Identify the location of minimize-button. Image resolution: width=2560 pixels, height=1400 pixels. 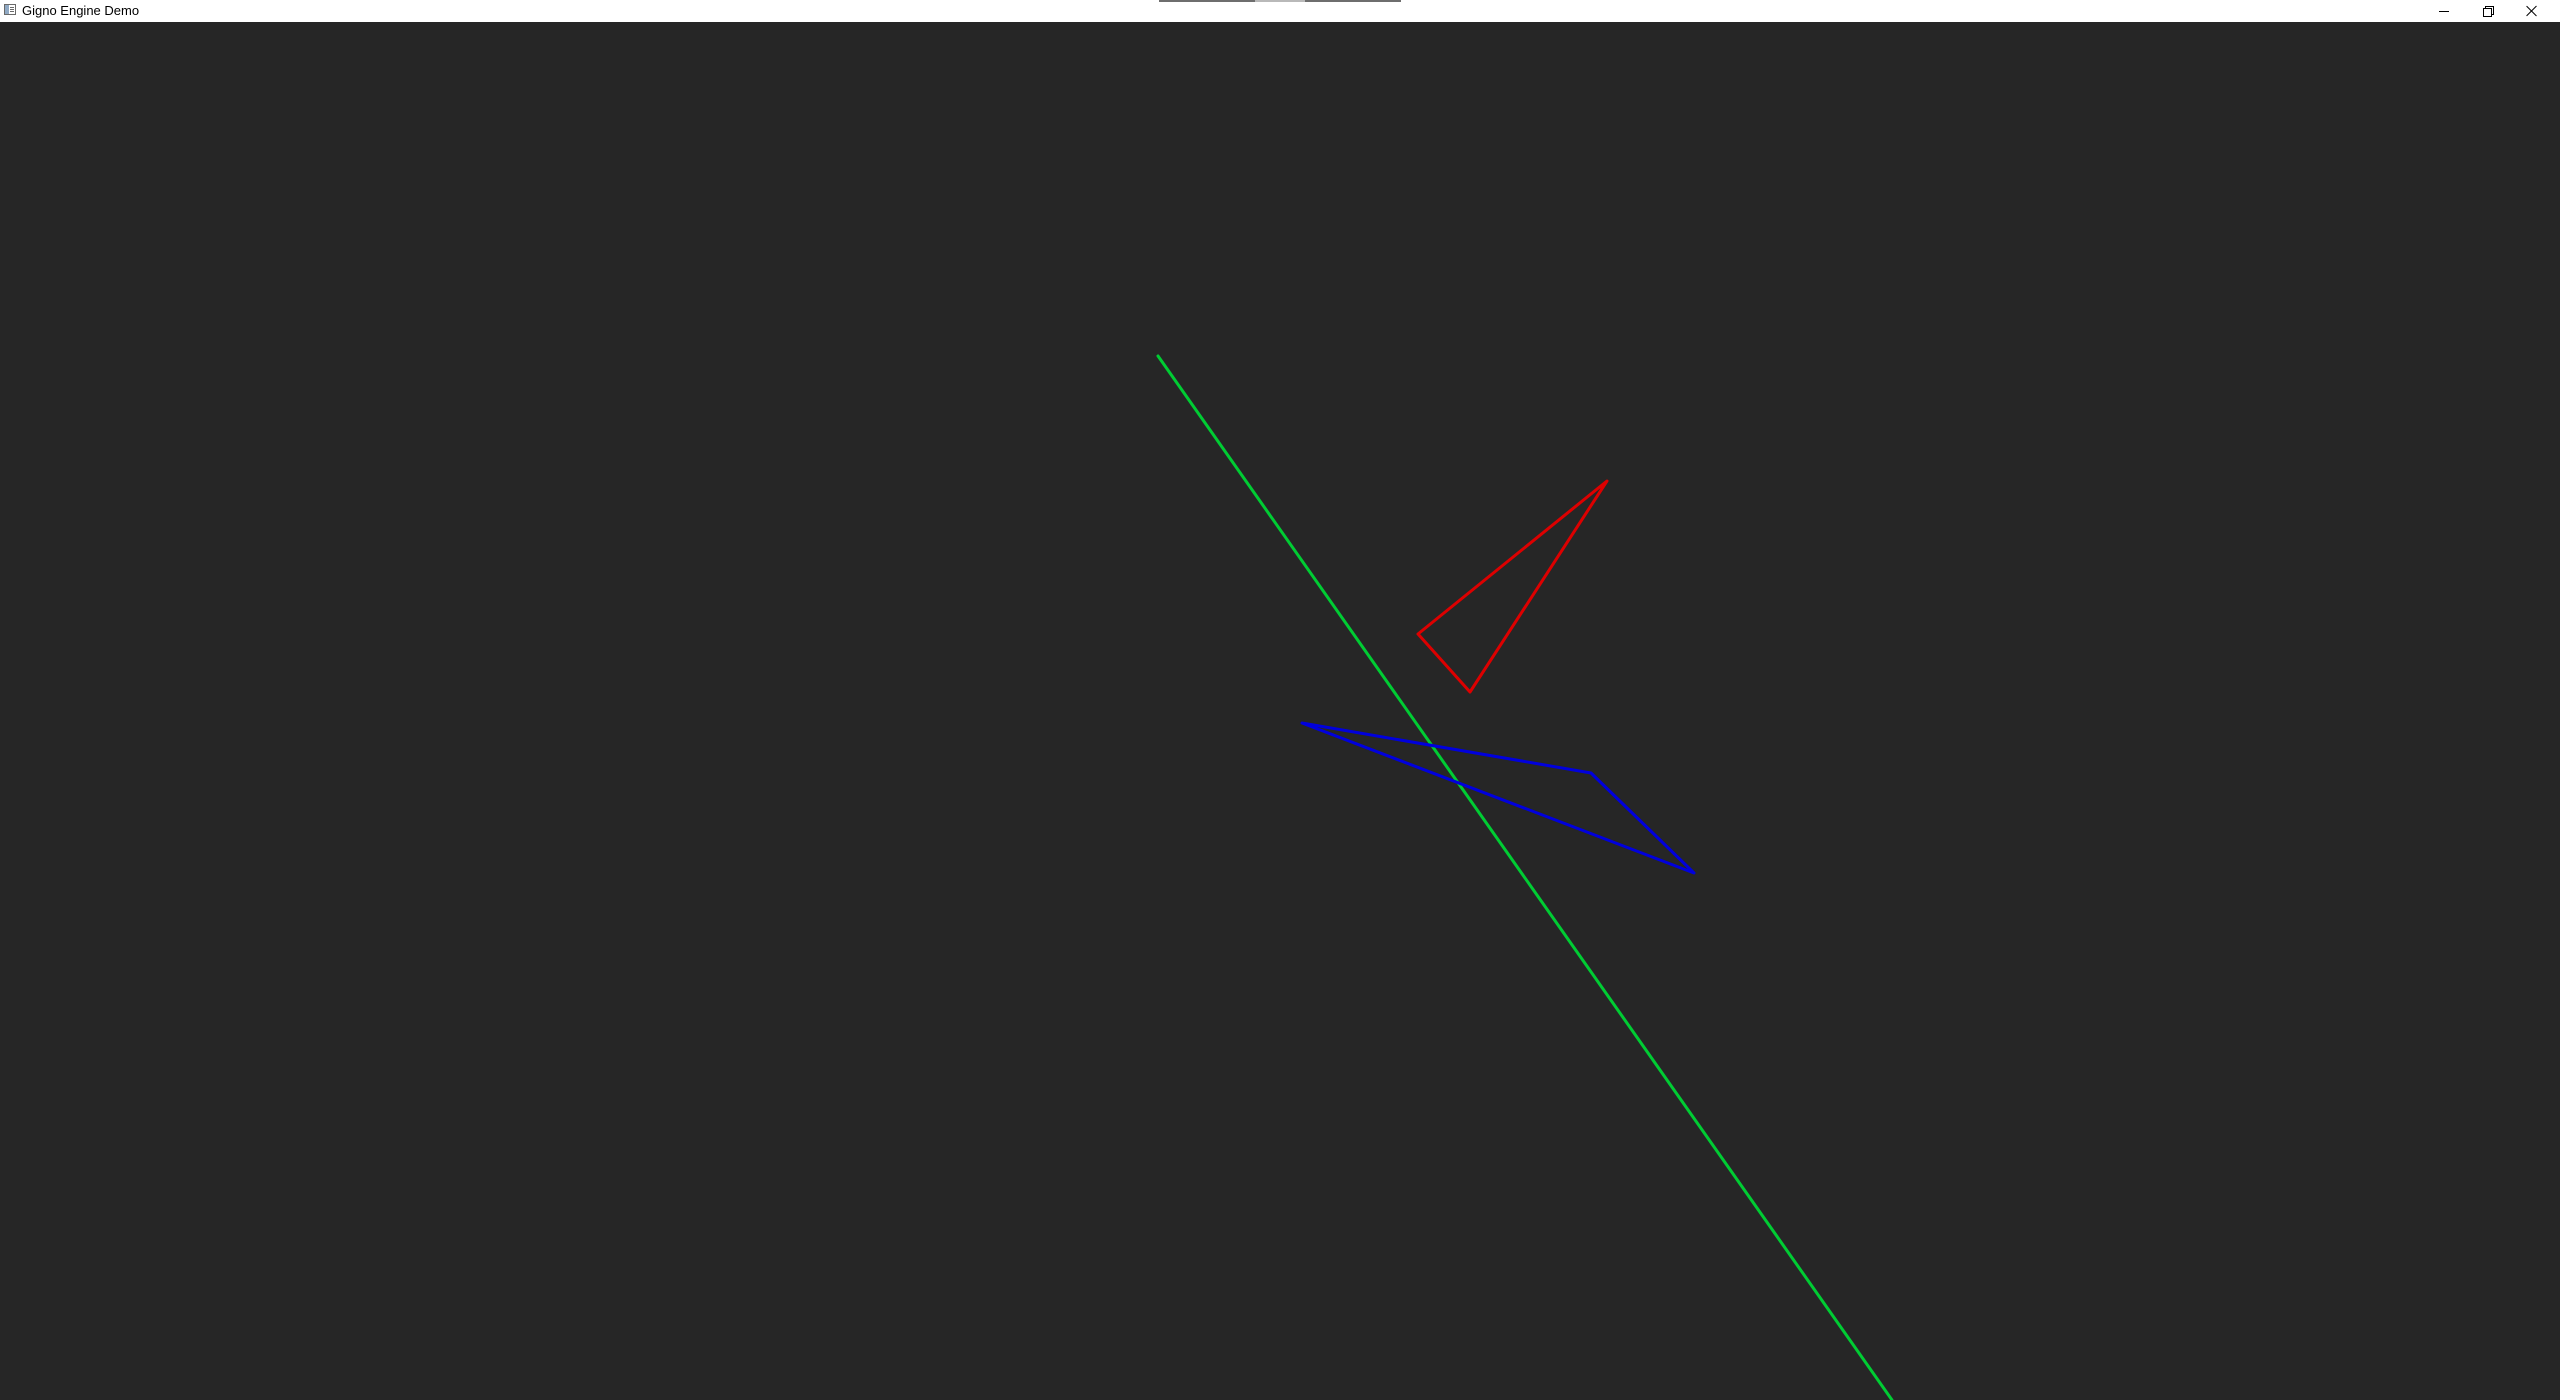
(2444, 11).